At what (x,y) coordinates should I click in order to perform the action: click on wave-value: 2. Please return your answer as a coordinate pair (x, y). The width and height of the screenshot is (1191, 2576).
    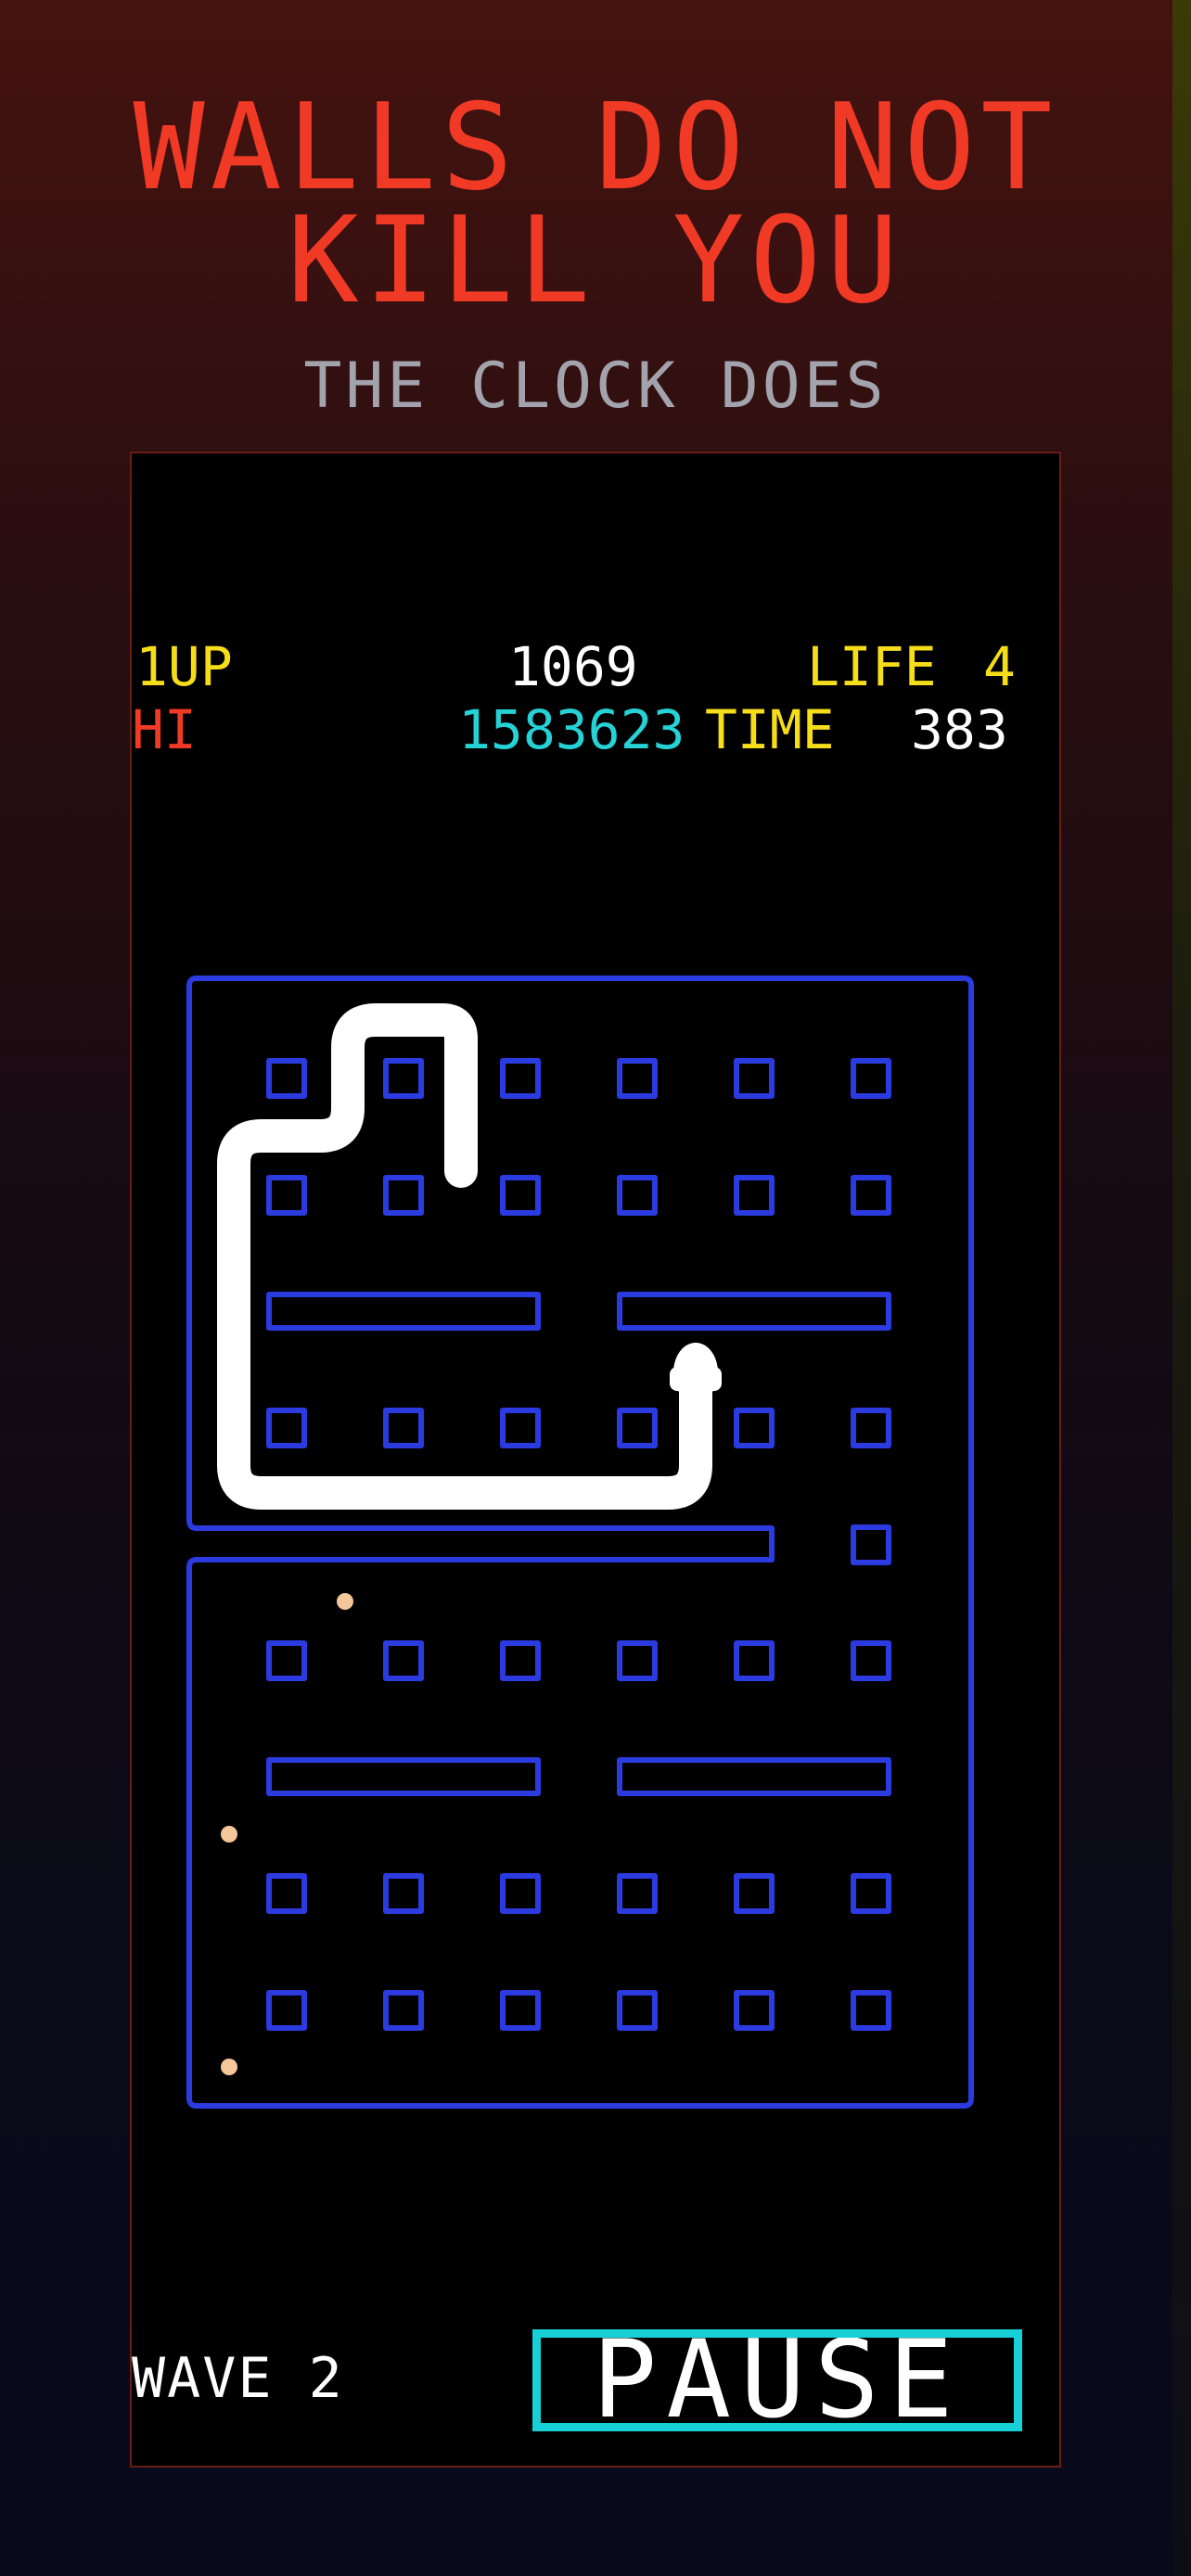
    Looking at the image, I should click on (326, 2379).